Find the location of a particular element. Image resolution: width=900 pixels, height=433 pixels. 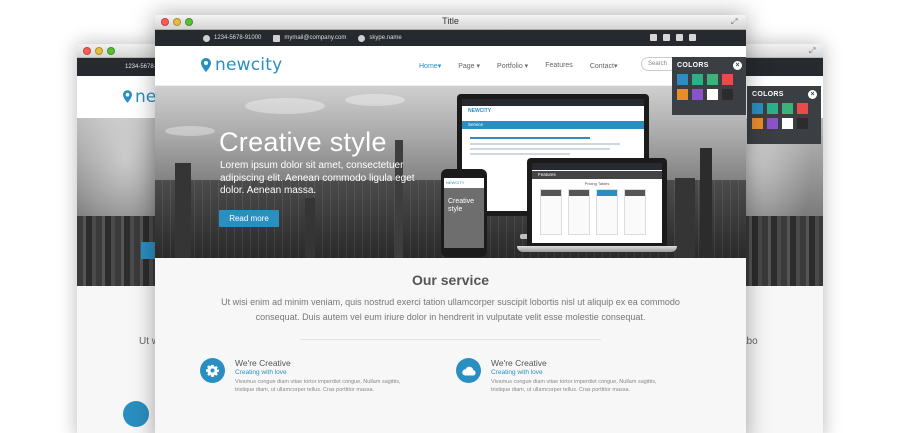

twitter-icon is located at coordinates (666, 37).